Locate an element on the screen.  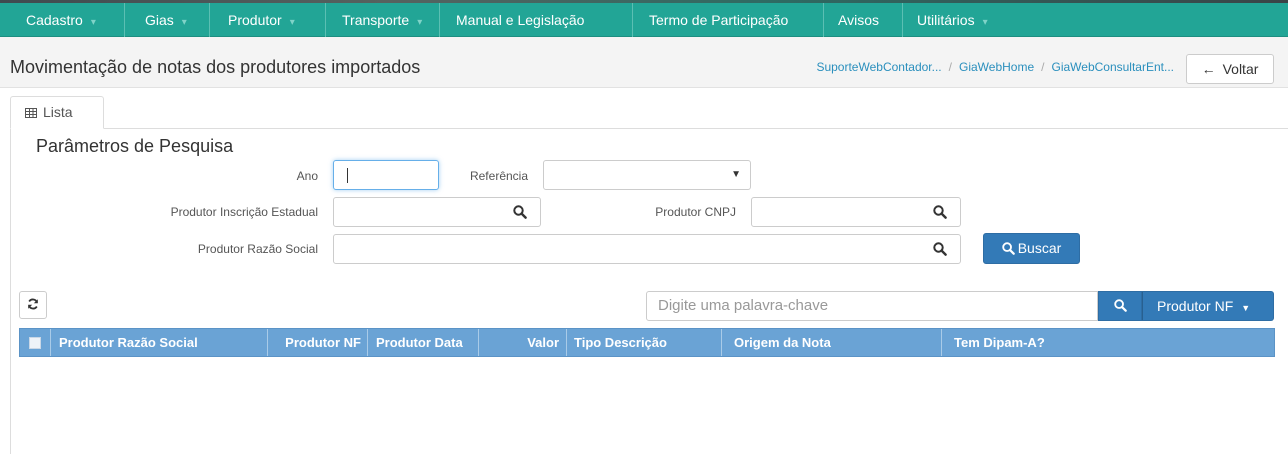
nav-item-label: Utilitários is located at coordinates (946, 20).